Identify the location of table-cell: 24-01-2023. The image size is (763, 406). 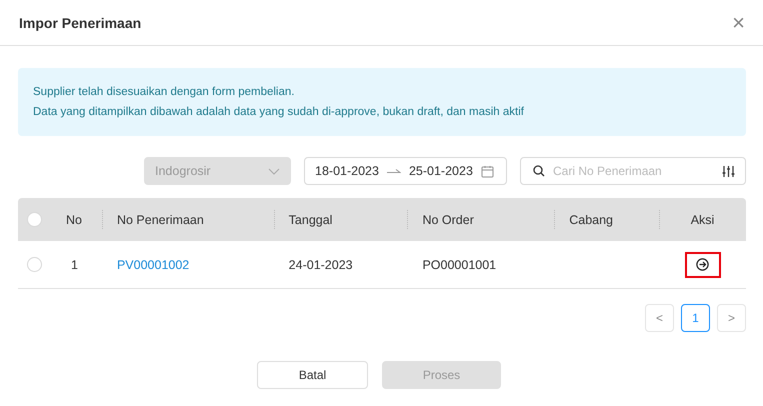
(320, 265).